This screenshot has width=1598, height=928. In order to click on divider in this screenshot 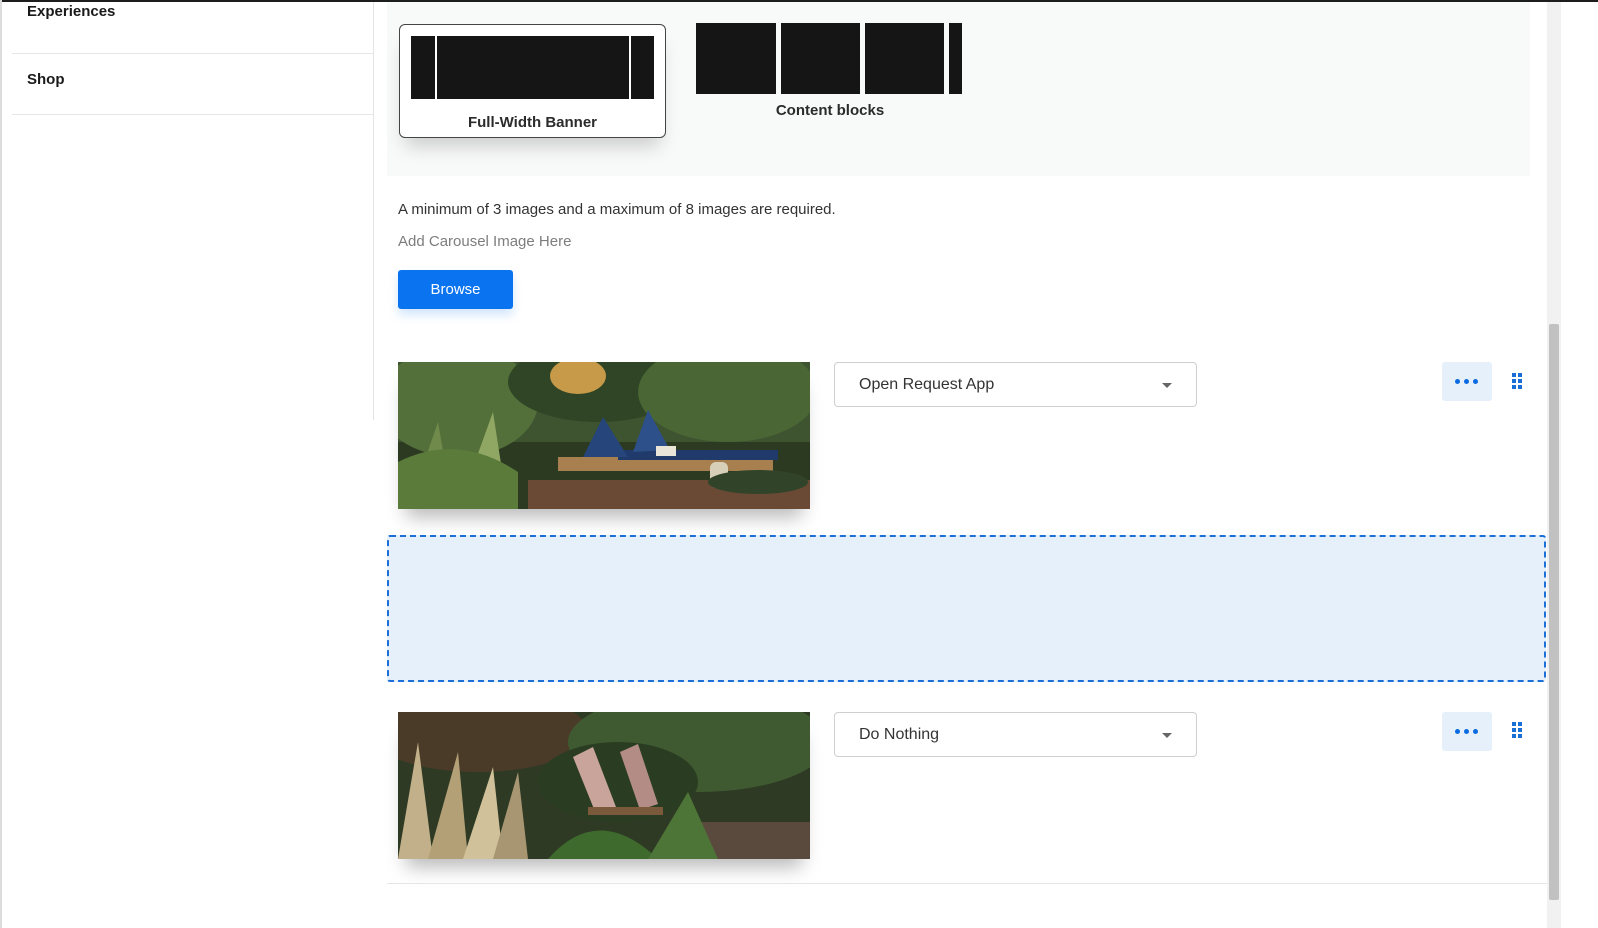, I will do `click(967, 883)`.